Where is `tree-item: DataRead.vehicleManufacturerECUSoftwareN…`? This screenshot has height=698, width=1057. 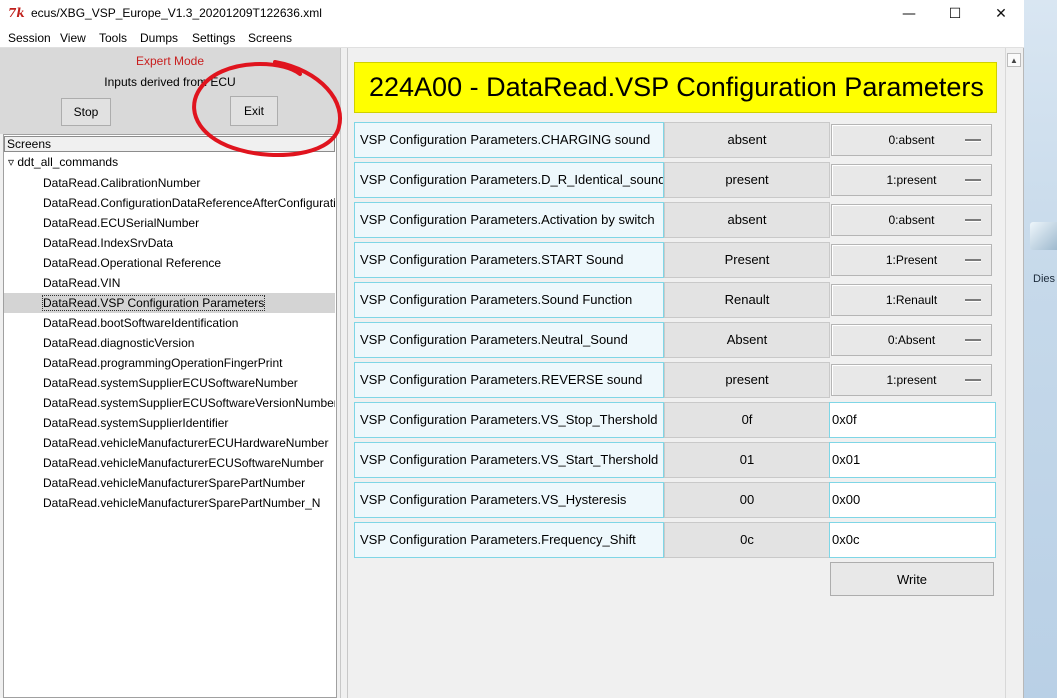
tree-item: DataRead.vehicleManufacturerECUSoftwareN… is located at coordinates (169, 463).